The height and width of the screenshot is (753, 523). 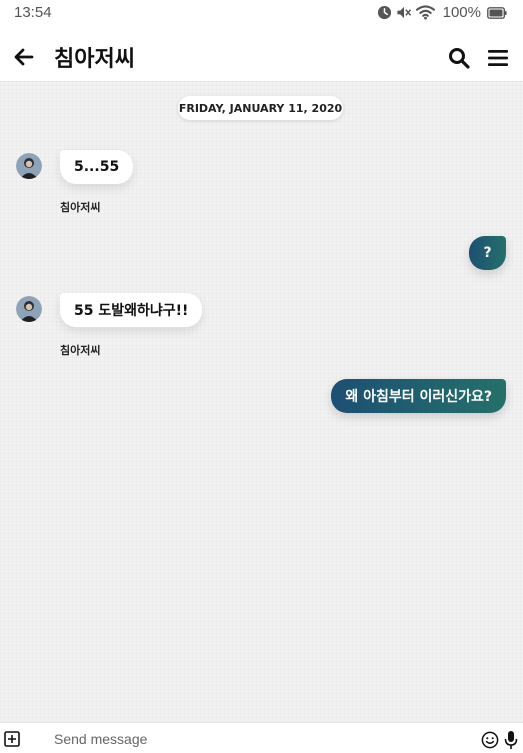 What do you see at coordinates (497, 12) in the screenshot?
I see `battery-icon` at bounding box center [497, 12].